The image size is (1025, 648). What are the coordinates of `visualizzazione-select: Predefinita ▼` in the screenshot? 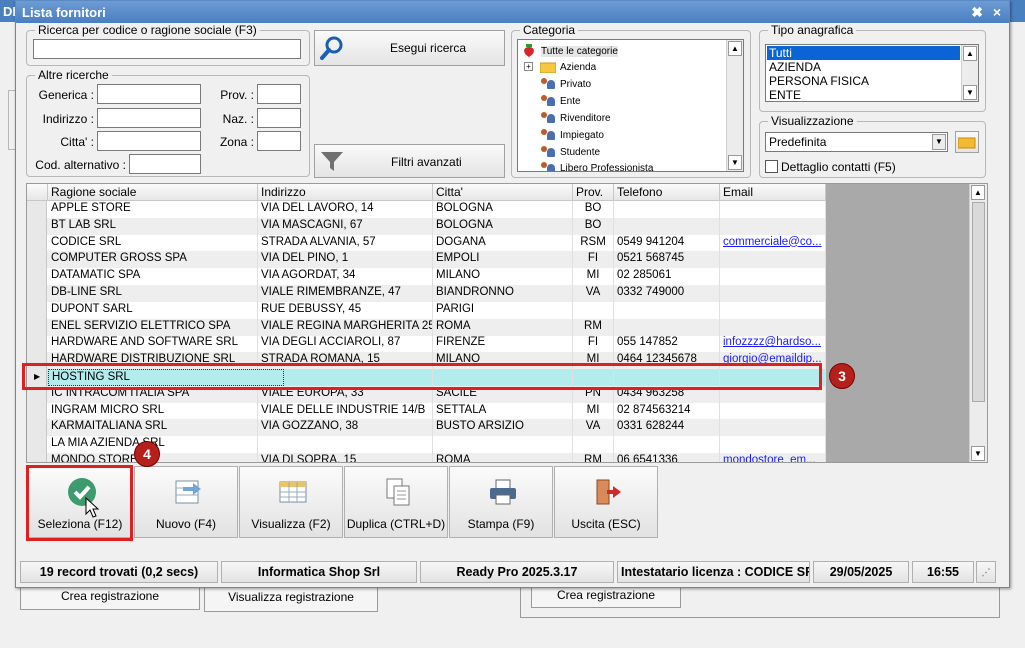 It's located at (856, 142).